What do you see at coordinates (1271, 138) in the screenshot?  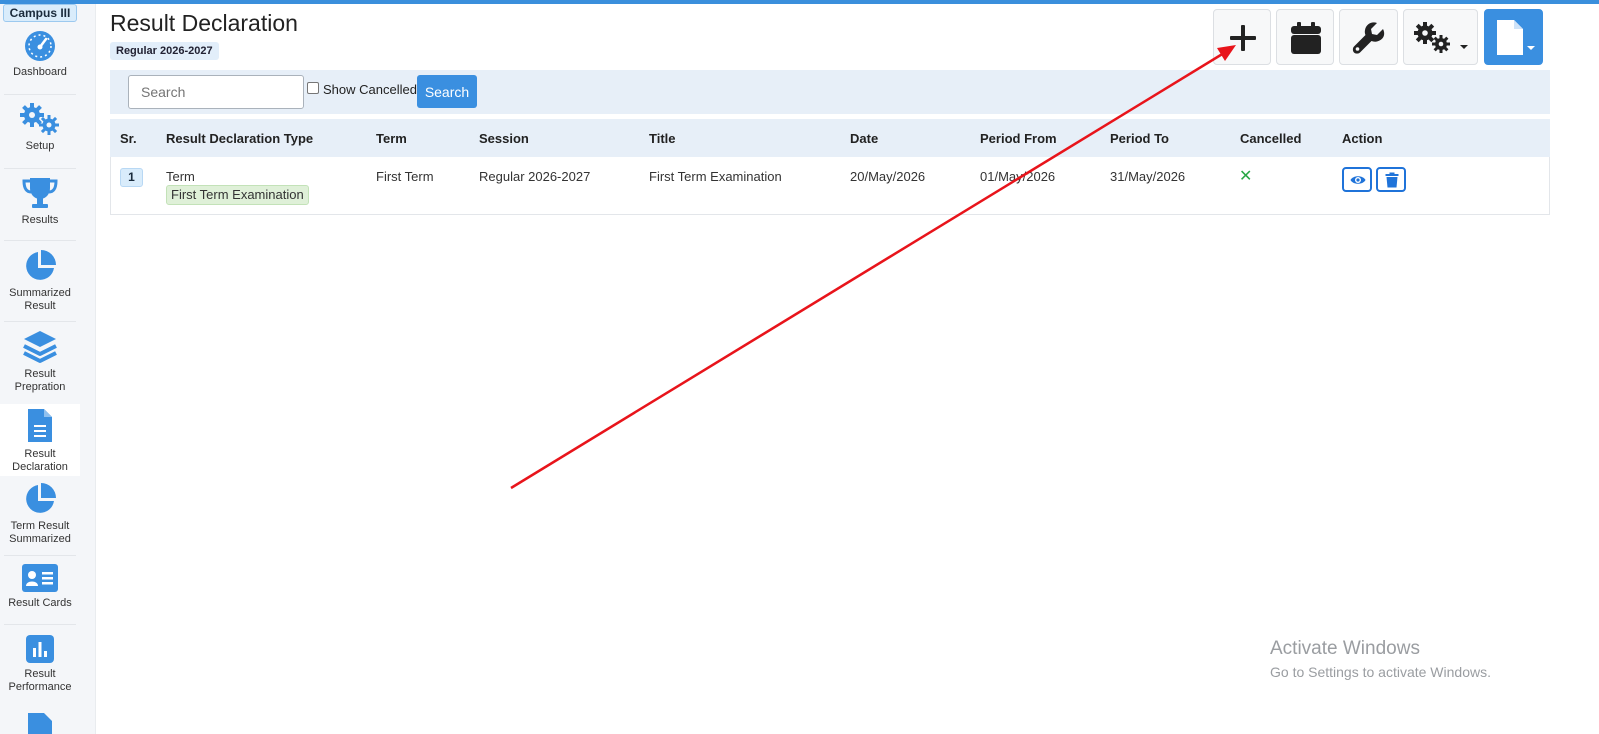 I see `column-header-cancelled: Cancelled` at bounding box center [1271, 138].